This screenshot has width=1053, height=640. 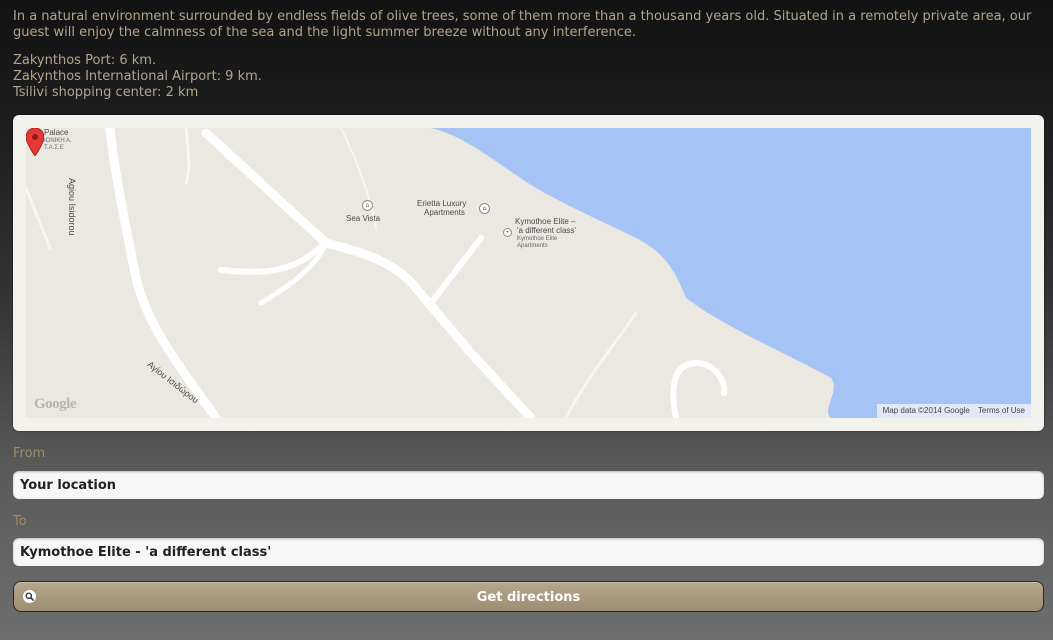 I want to click on map-label-erietta-1: Erietta Luxury, so click(x=441, y=203).